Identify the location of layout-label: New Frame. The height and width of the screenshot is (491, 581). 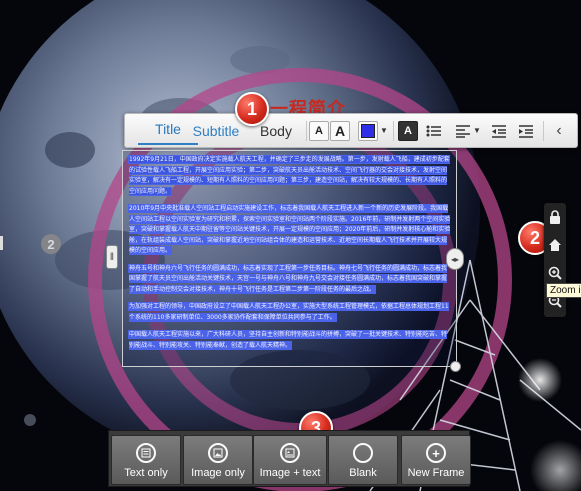
(436, 473).